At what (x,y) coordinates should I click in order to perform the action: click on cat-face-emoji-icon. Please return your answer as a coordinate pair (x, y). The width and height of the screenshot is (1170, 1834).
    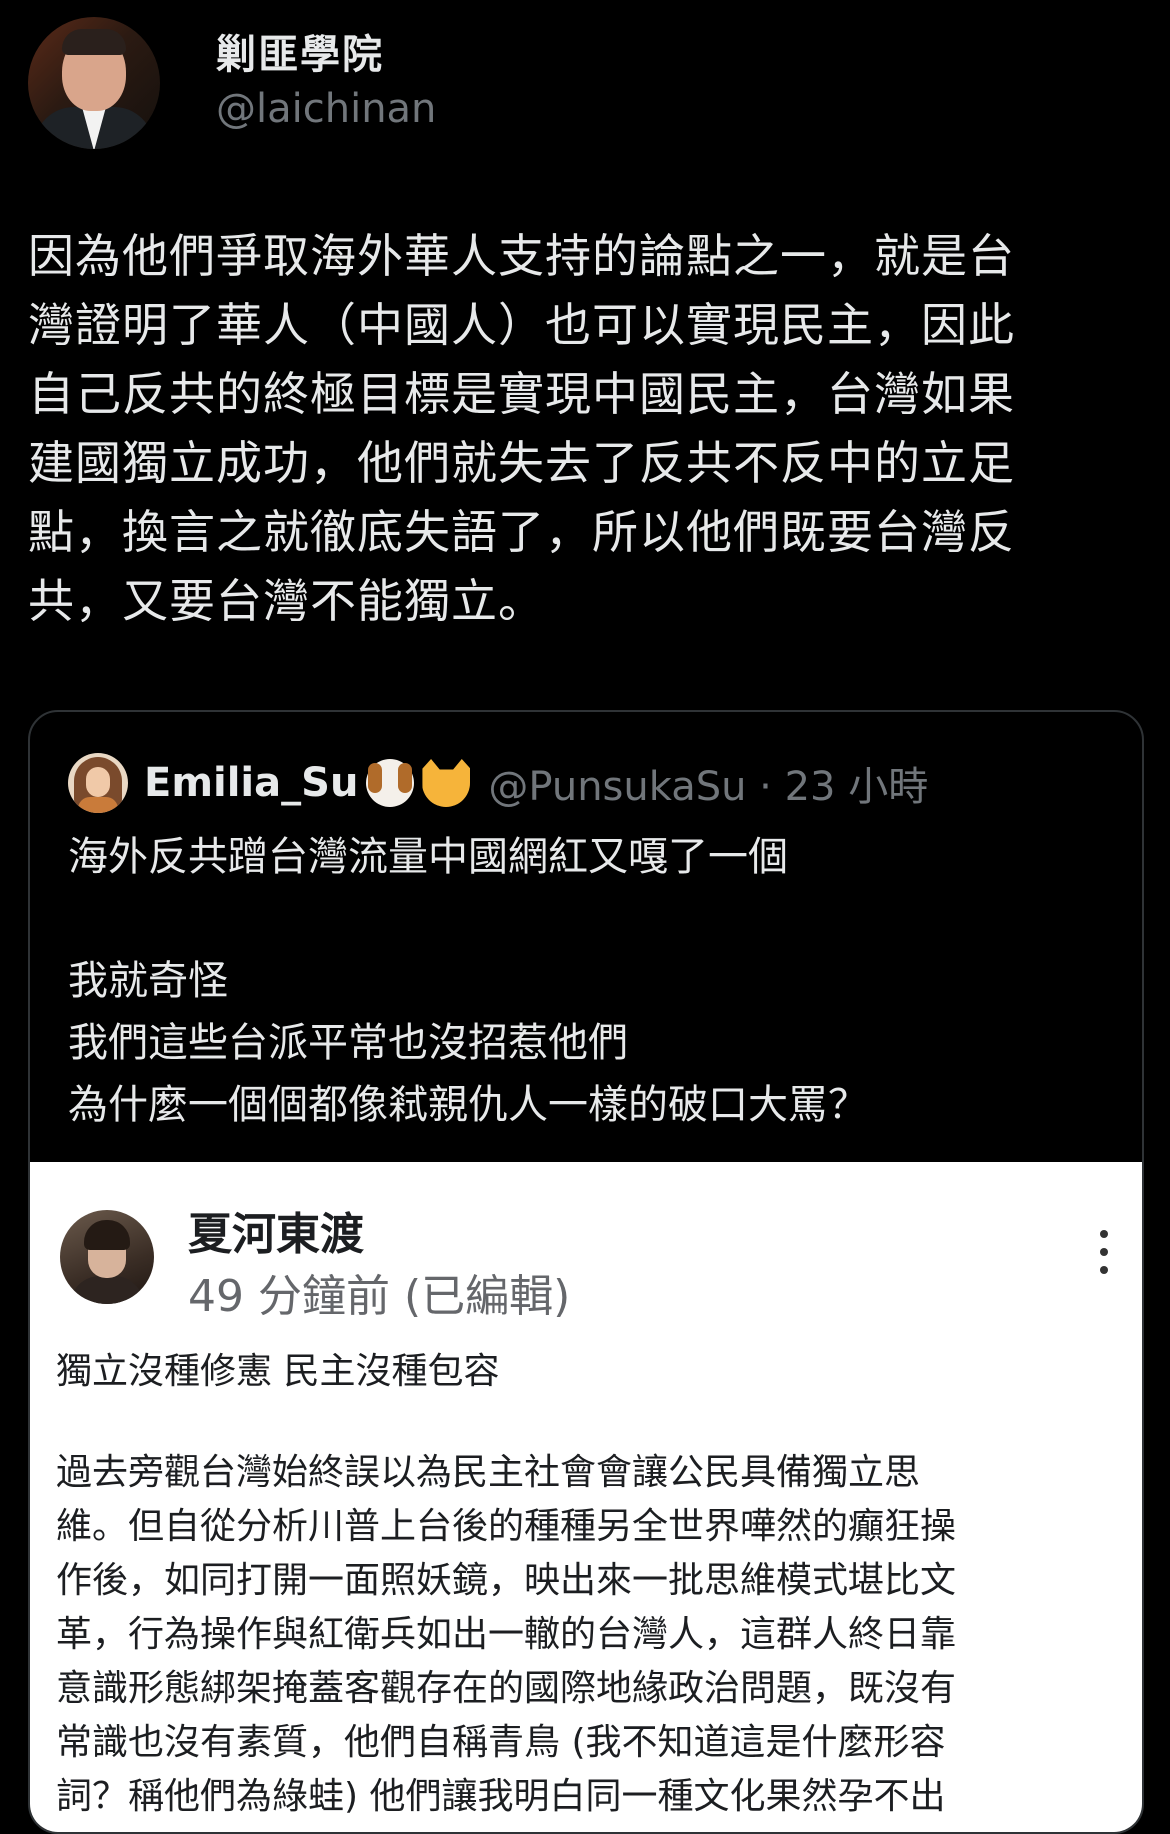
    Looking at the image, I should click on (446, 783).